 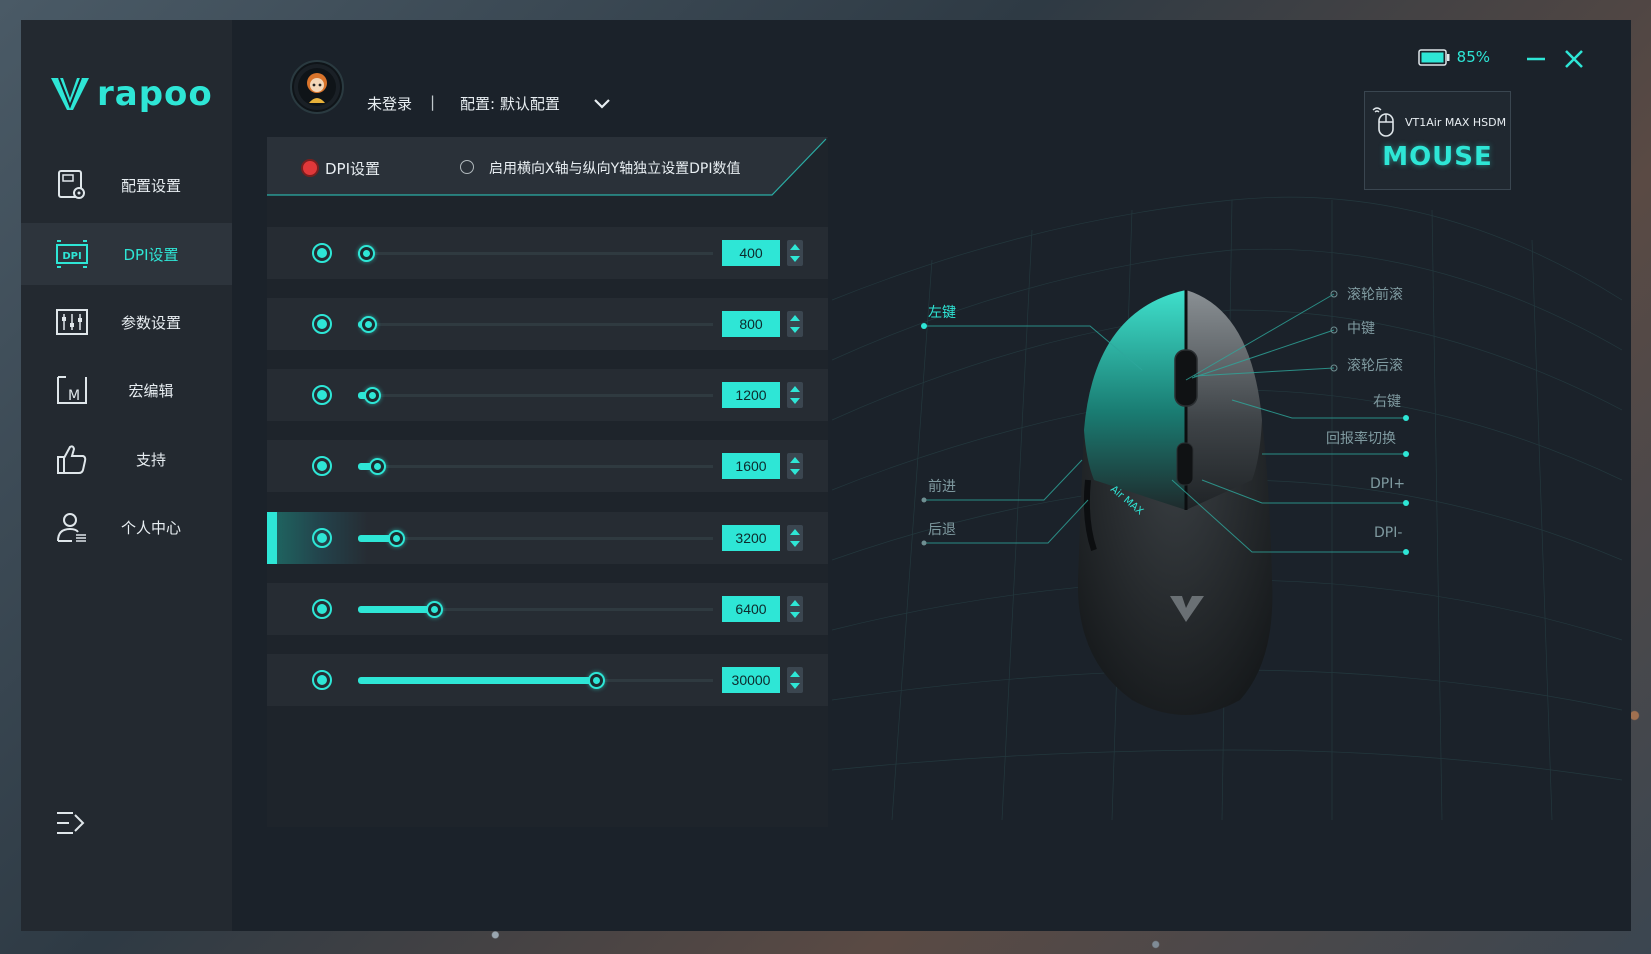 What do you see at coordinates (151, 254) in the screenshot?
I see `sidebar-item-label: DPI设置` at bounding box center [151, 254].